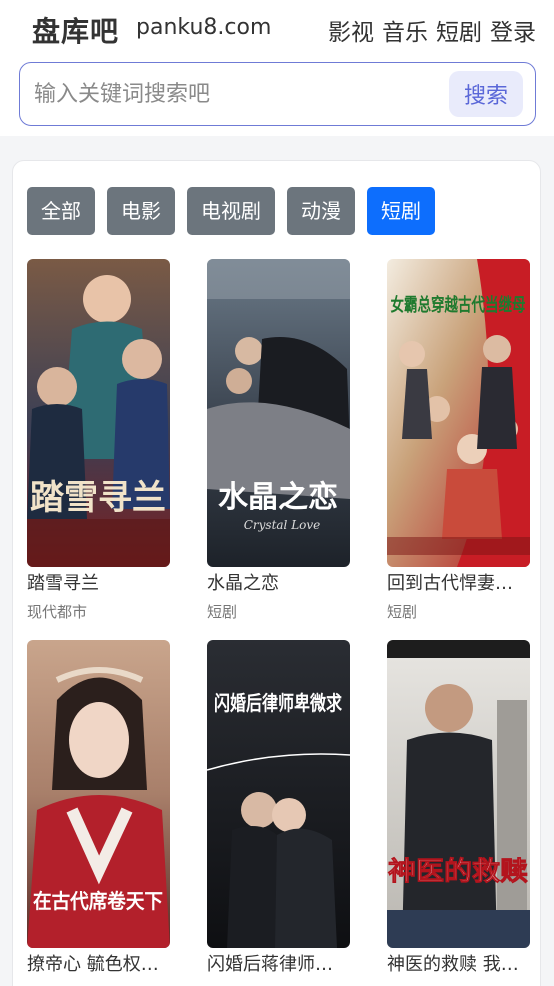 This screenshot has height=986, width=554. Describe the element at coordinates (278, 703) in the screenshot. I see `poster-title-text: 闪婚后律师卑微求` at that location.